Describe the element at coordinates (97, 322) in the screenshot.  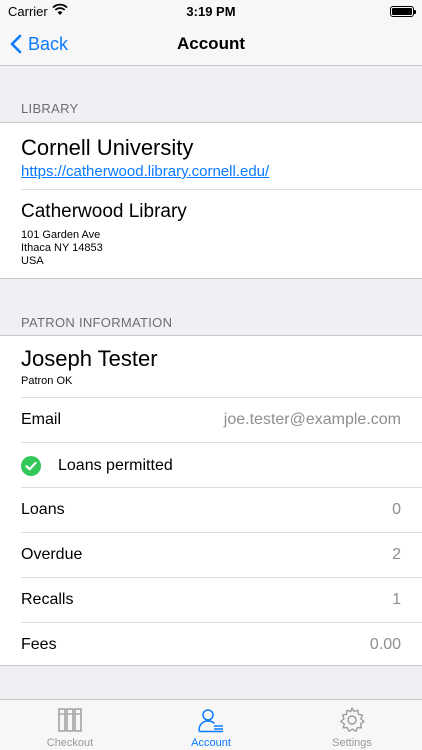
I see `patron-section-header: PATRON INFORMATION` at that location.